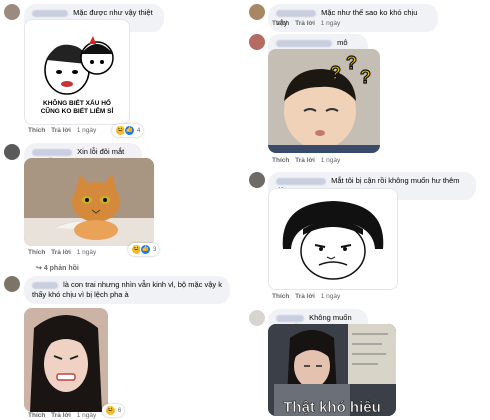  Describe the element at coordinates (155, 249) in the screenshot. I see `reaction-count: 3` at that location.